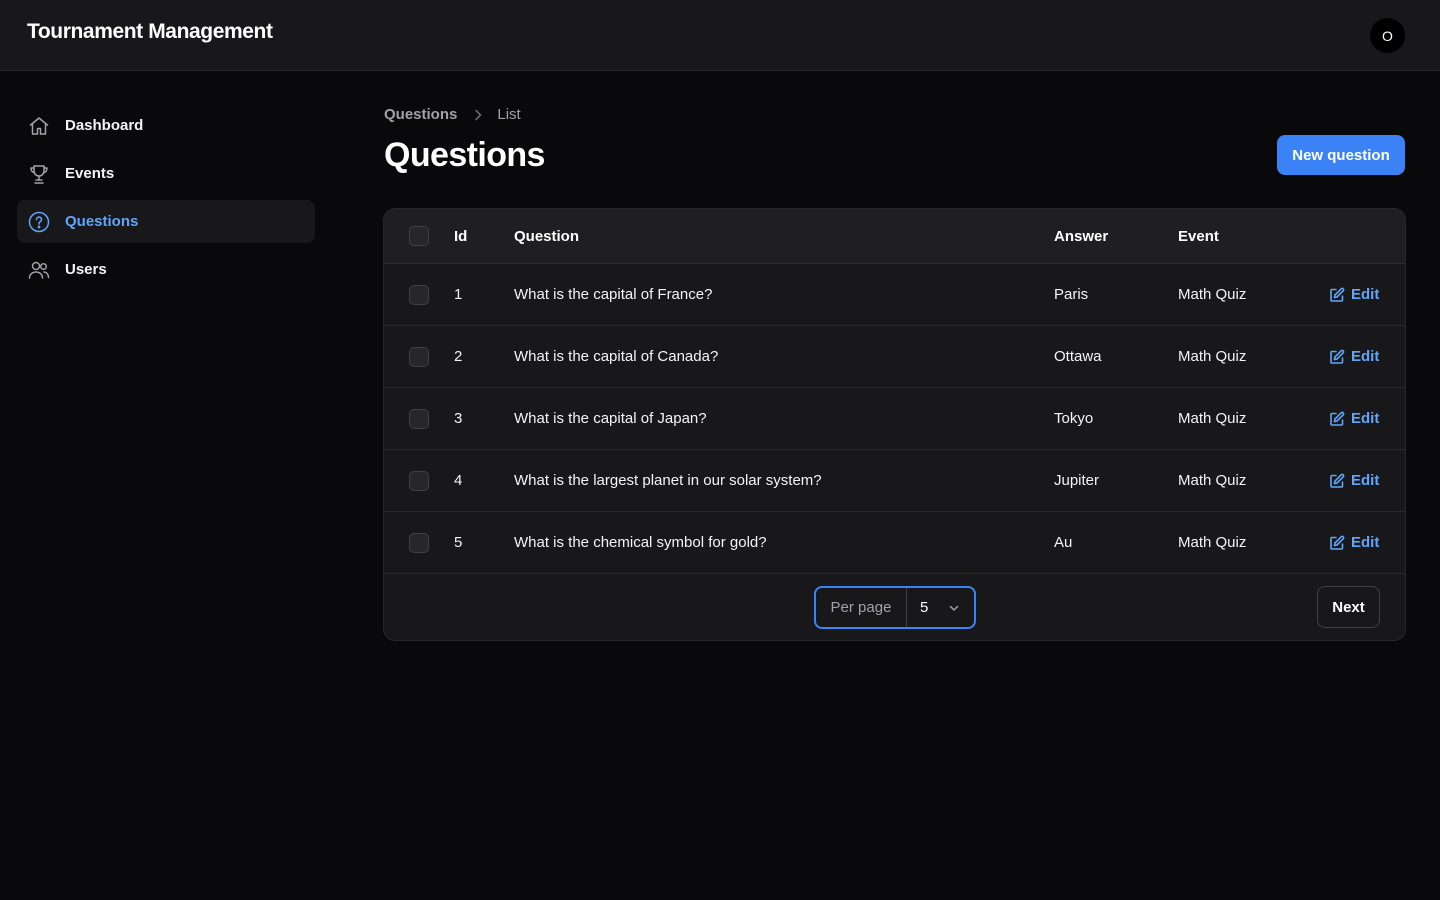 This screenshot has width=1440, height=900. Describe the element at coordinates (464, 155) in the screenshot. I see `page-title: Questions` at that location.